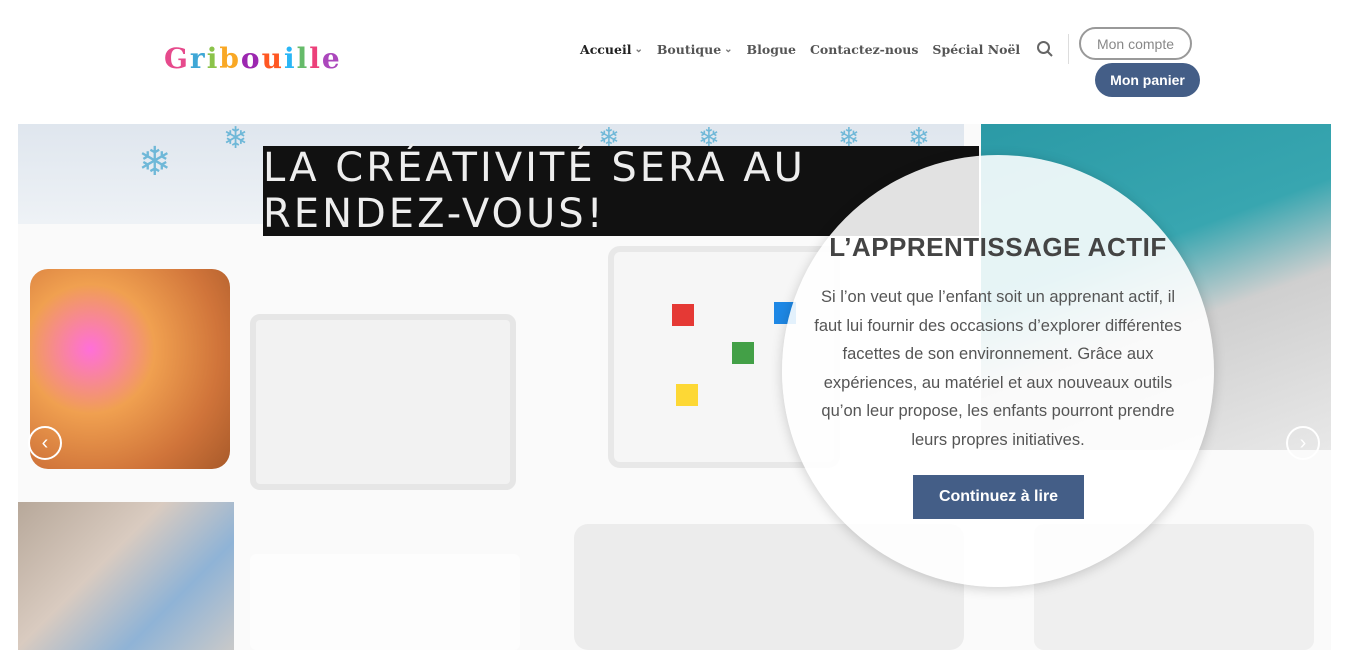 The image size is (1347, 650). What do you see at coordinates (198, 58) in the screenshot?
I see `logo-letter: r` at bounding box center [198, 58].